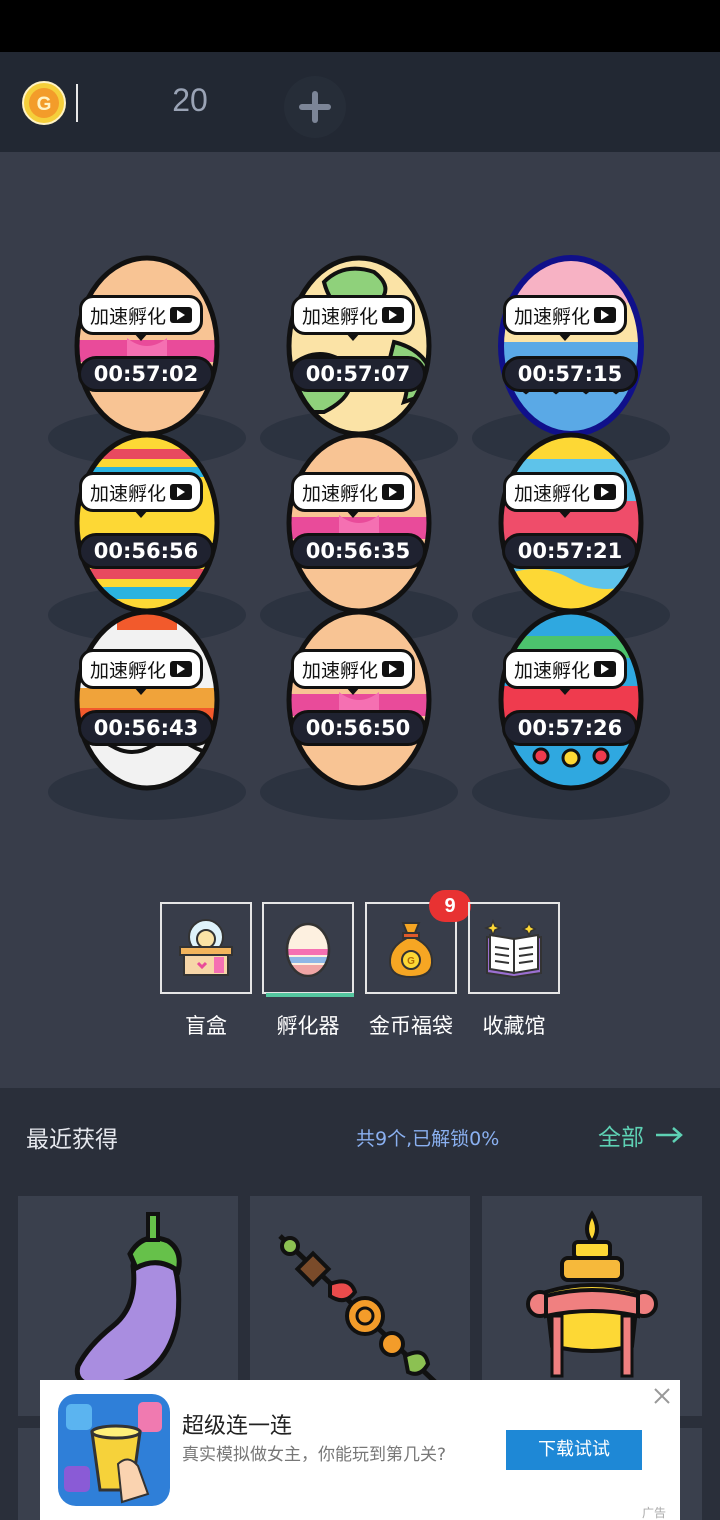  What do you see at coordinates (360, 102) in the screenshot?
I see `top-bar: G 20` at bounding box center [360, 102].